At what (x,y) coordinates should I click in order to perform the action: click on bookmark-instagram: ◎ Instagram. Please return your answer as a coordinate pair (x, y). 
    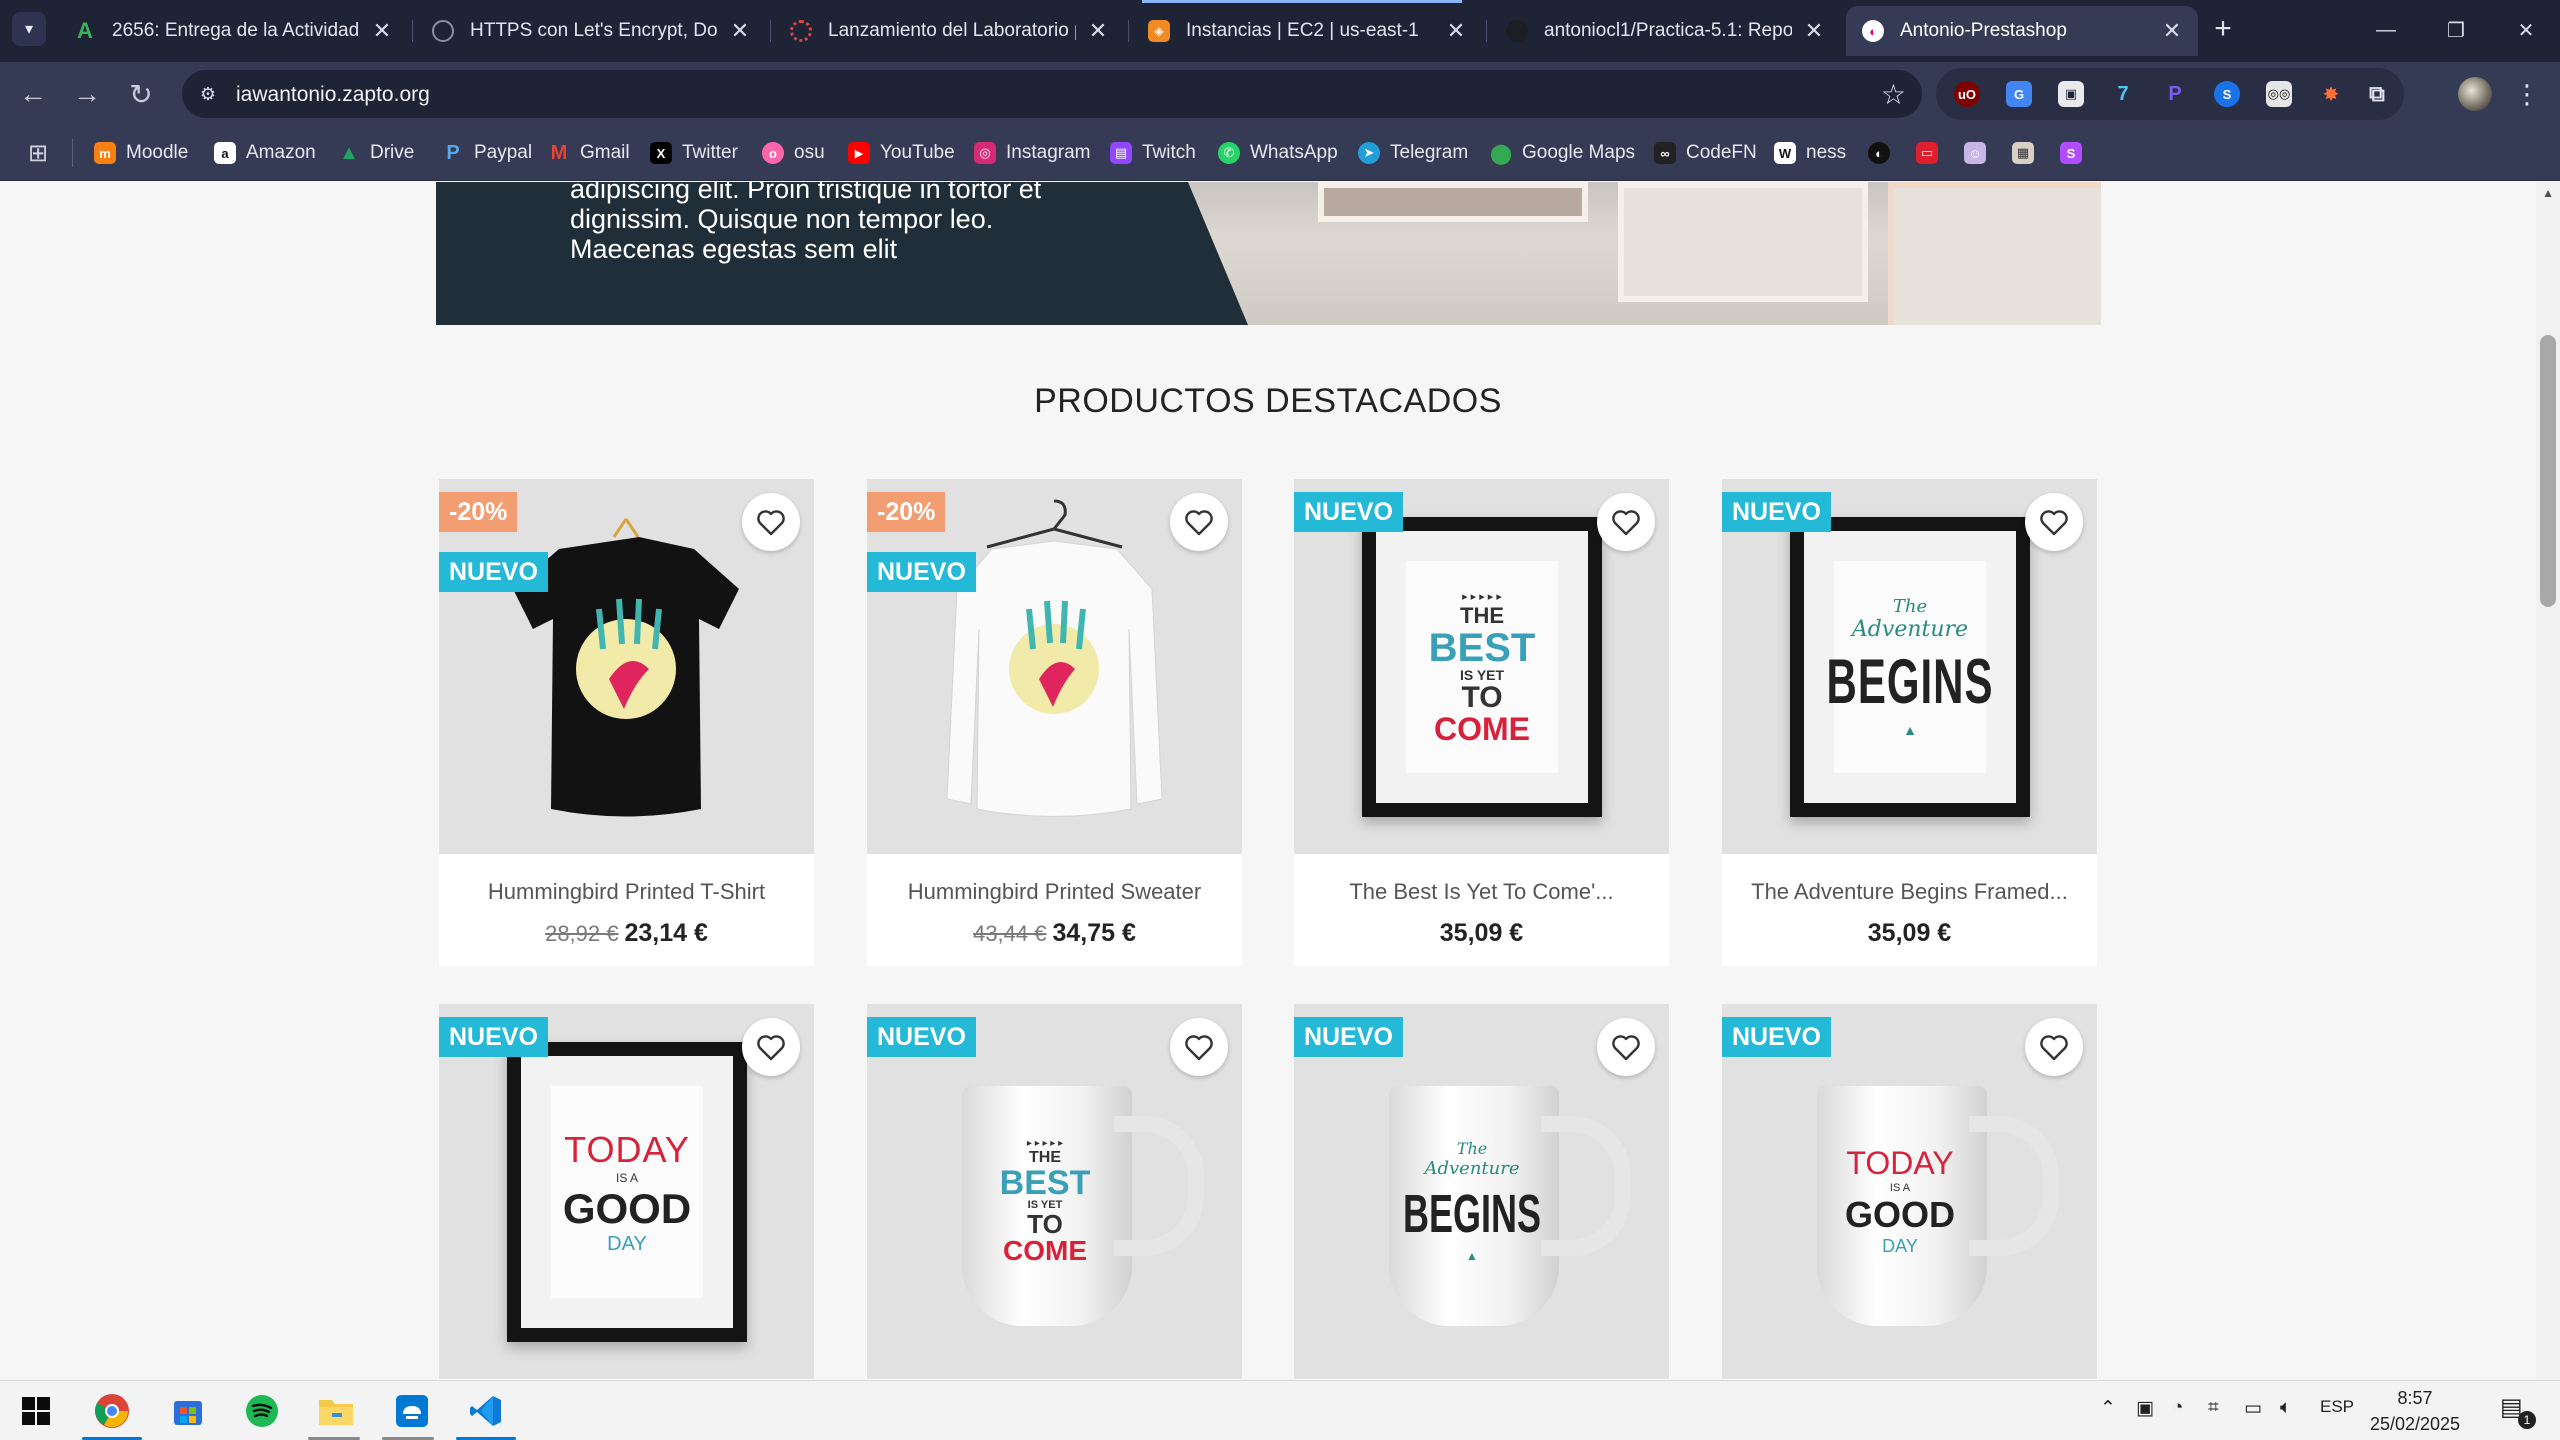
    Looking at the image, I should click on (1032, 153).